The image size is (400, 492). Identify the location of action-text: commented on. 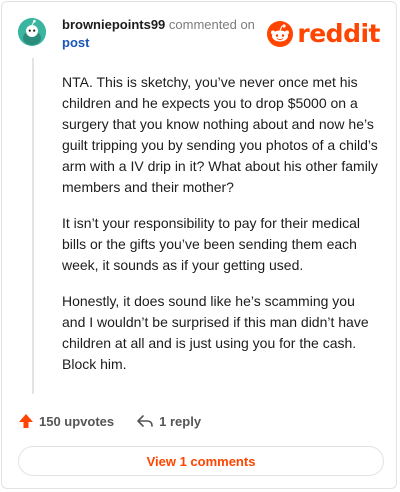
(211, 24).